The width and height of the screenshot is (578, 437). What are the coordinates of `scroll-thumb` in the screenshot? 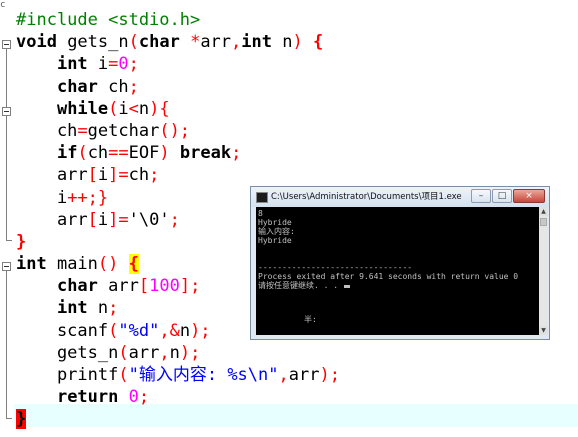 It's located at (543, 222).